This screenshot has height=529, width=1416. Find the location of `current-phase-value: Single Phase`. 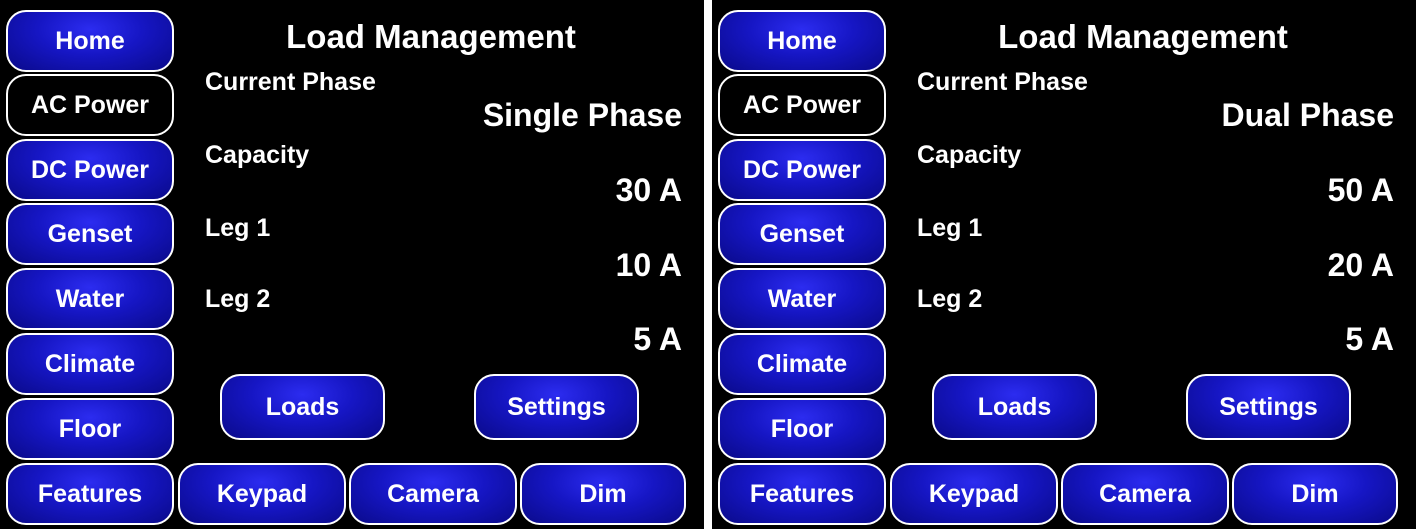

current-phase-value: Single Phase is located at coordinates (582, 115).